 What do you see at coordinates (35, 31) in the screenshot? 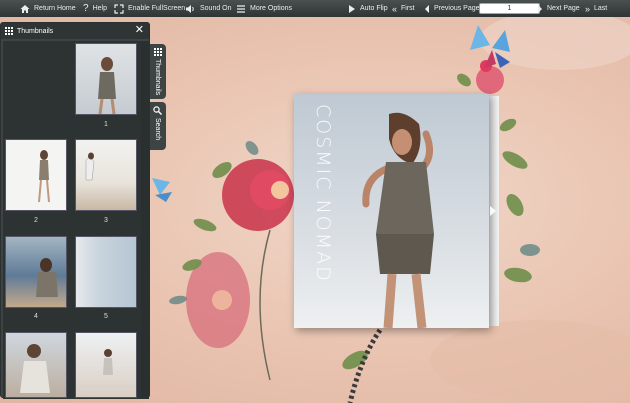
I see `panel-title: Thumbnails` at bounding box center [35, 31].